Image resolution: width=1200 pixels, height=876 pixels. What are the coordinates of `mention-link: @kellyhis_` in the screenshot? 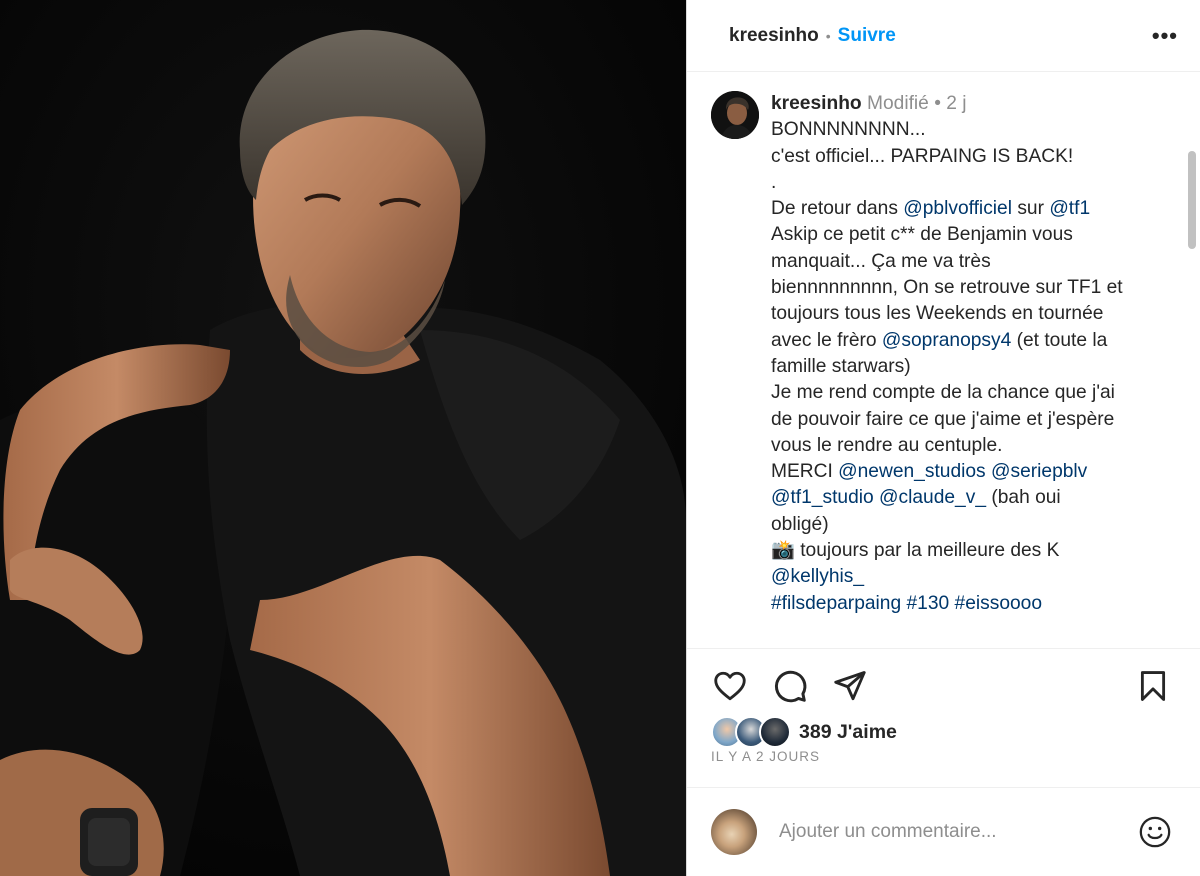 It's located at (817, 576).